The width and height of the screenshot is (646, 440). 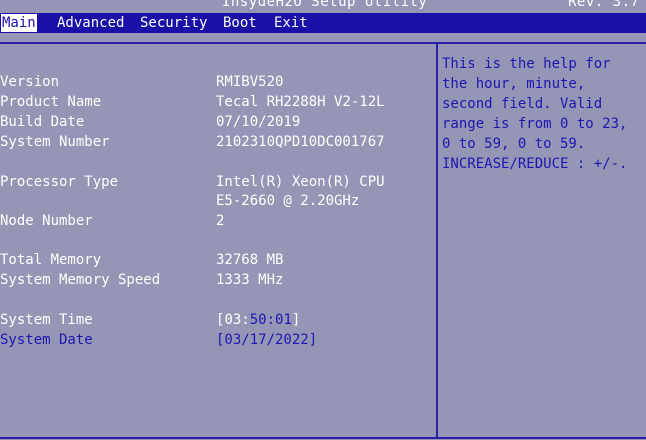 I want to click on node-number-value: 2, so click(x=220, y=221).